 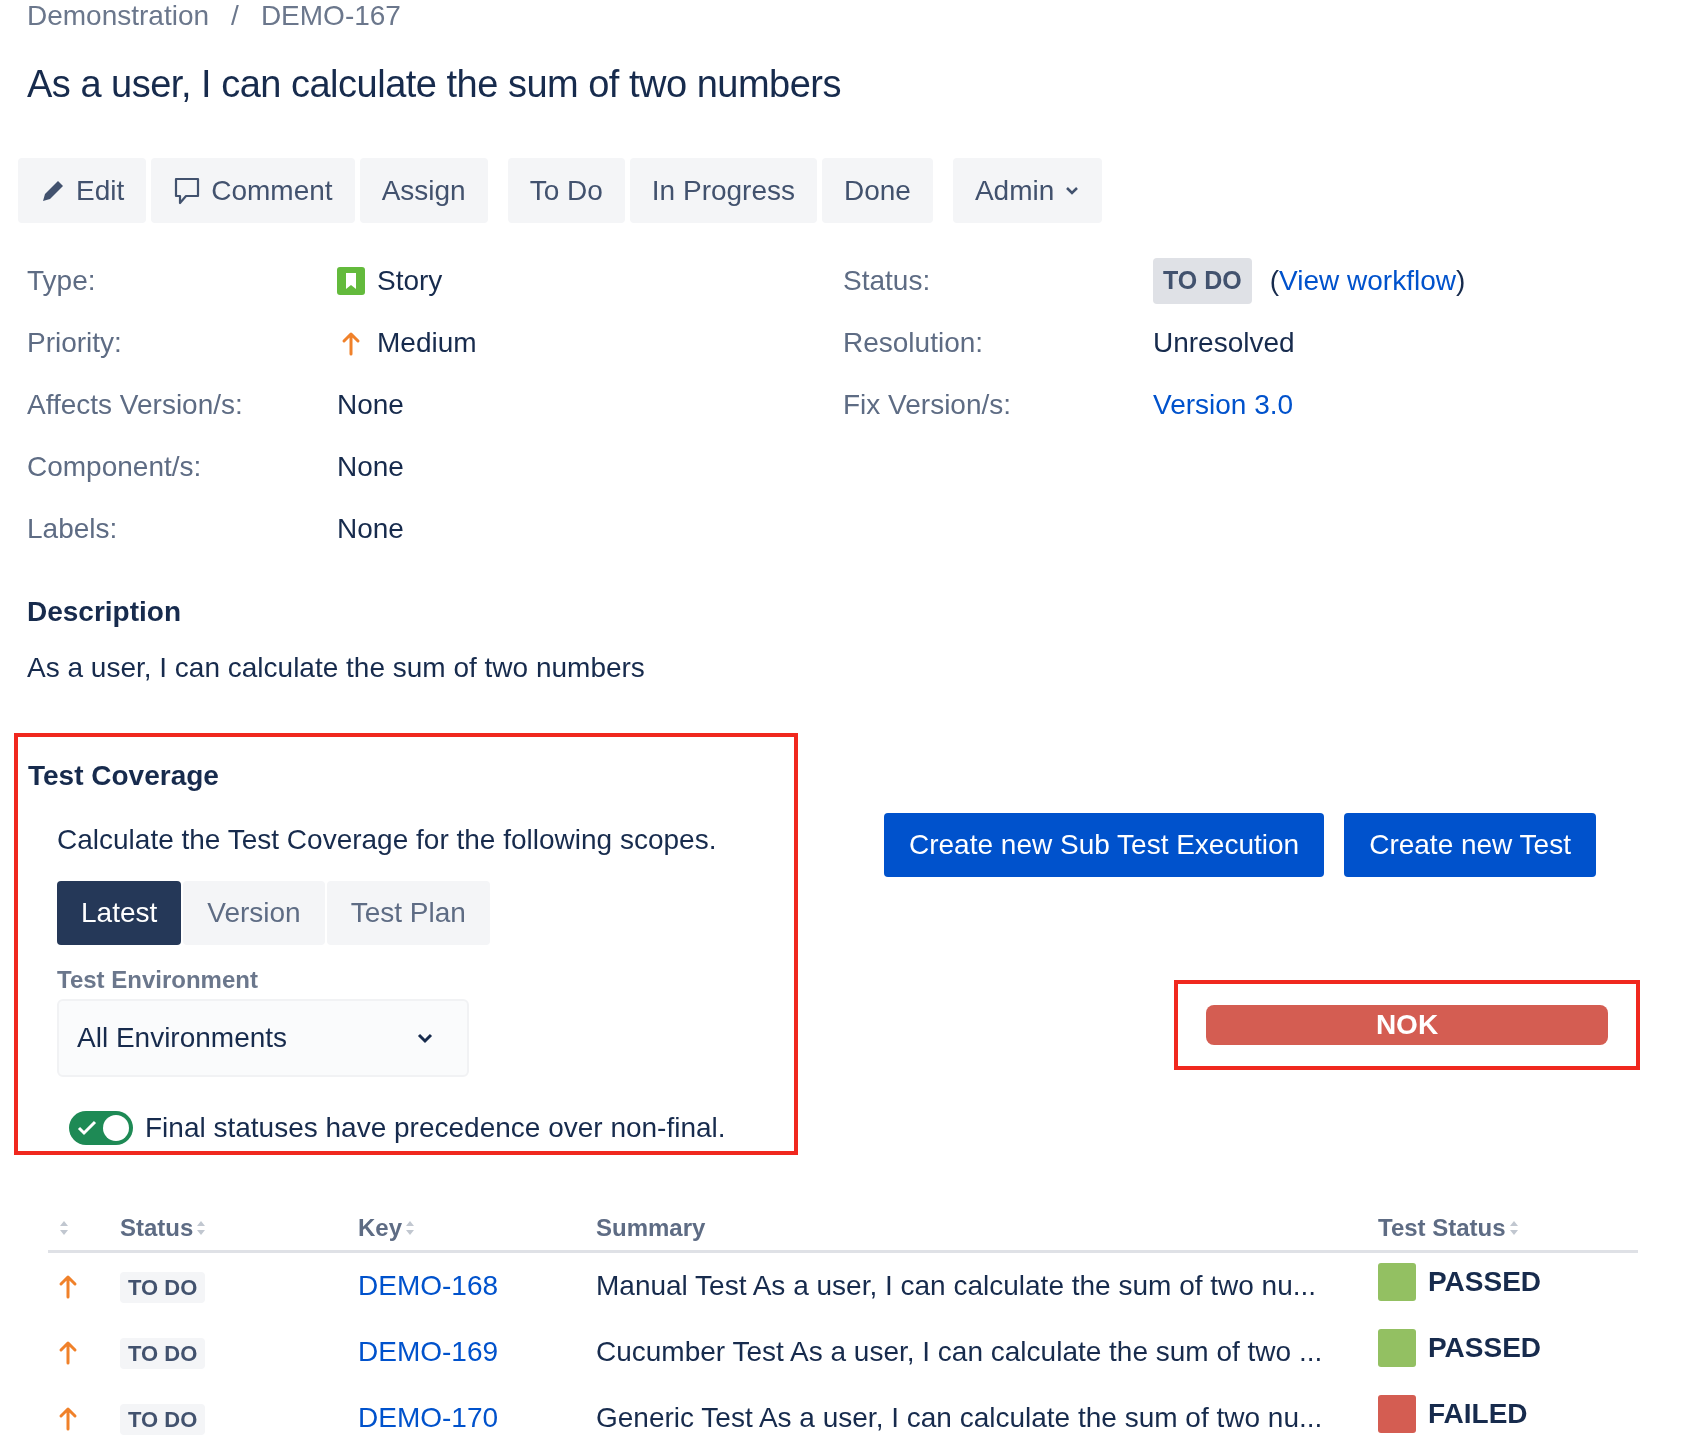 What do you see at coordinates (187, 190) in the screenshot?
I see `speech-bubble-icon` at bounding box center [187, 190].